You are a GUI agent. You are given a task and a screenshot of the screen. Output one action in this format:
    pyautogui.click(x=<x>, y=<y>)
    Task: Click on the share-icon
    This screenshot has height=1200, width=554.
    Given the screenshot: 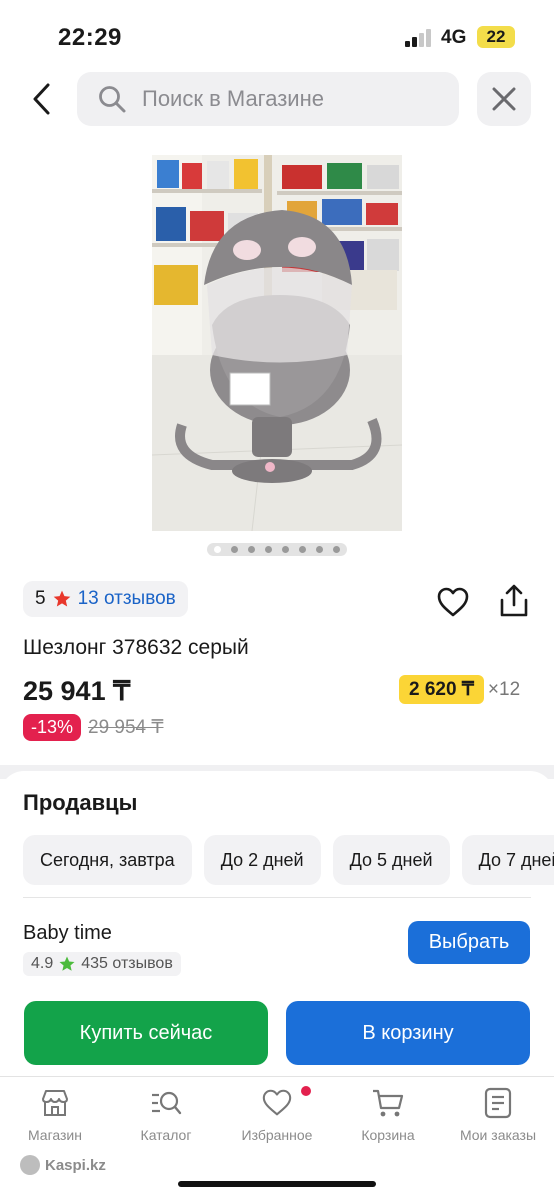 What is the action you would take?
    pyautogui.click(x=514, y=600)
    